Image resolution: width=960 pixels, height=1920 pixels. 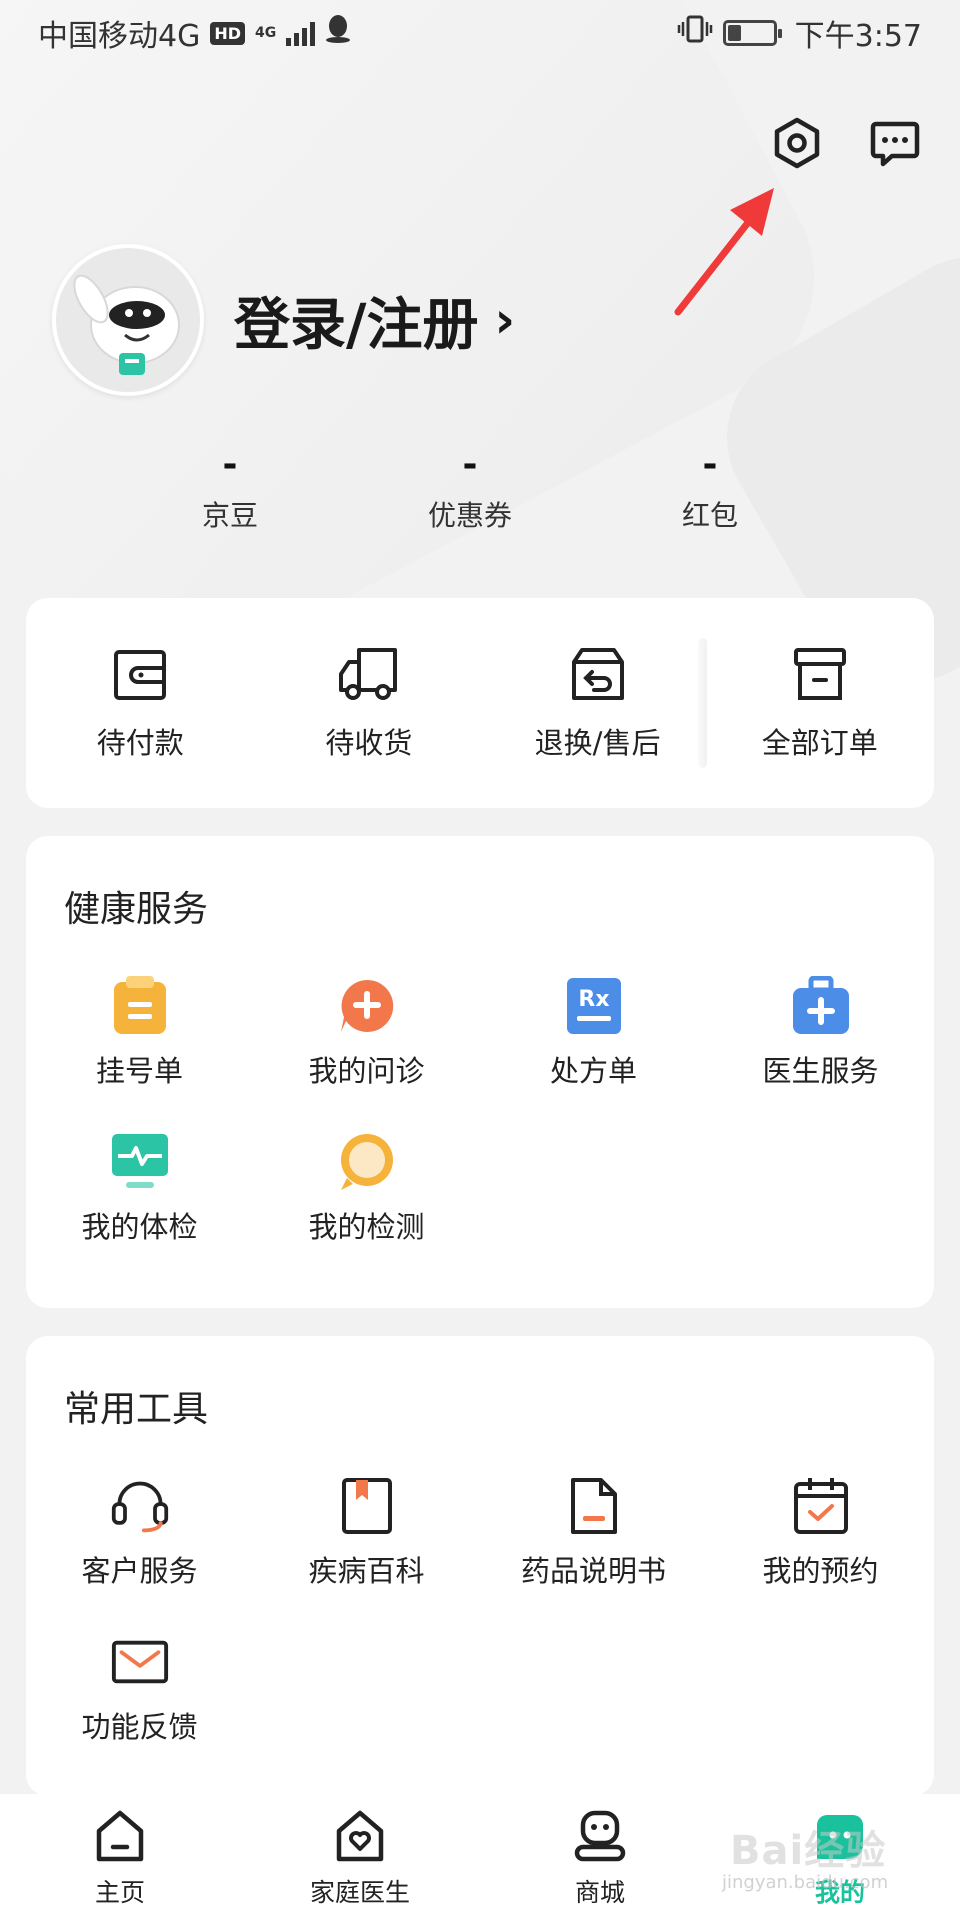 I want to click on health-item-consultation: 我的问诊, so click(x=366, y=1033).